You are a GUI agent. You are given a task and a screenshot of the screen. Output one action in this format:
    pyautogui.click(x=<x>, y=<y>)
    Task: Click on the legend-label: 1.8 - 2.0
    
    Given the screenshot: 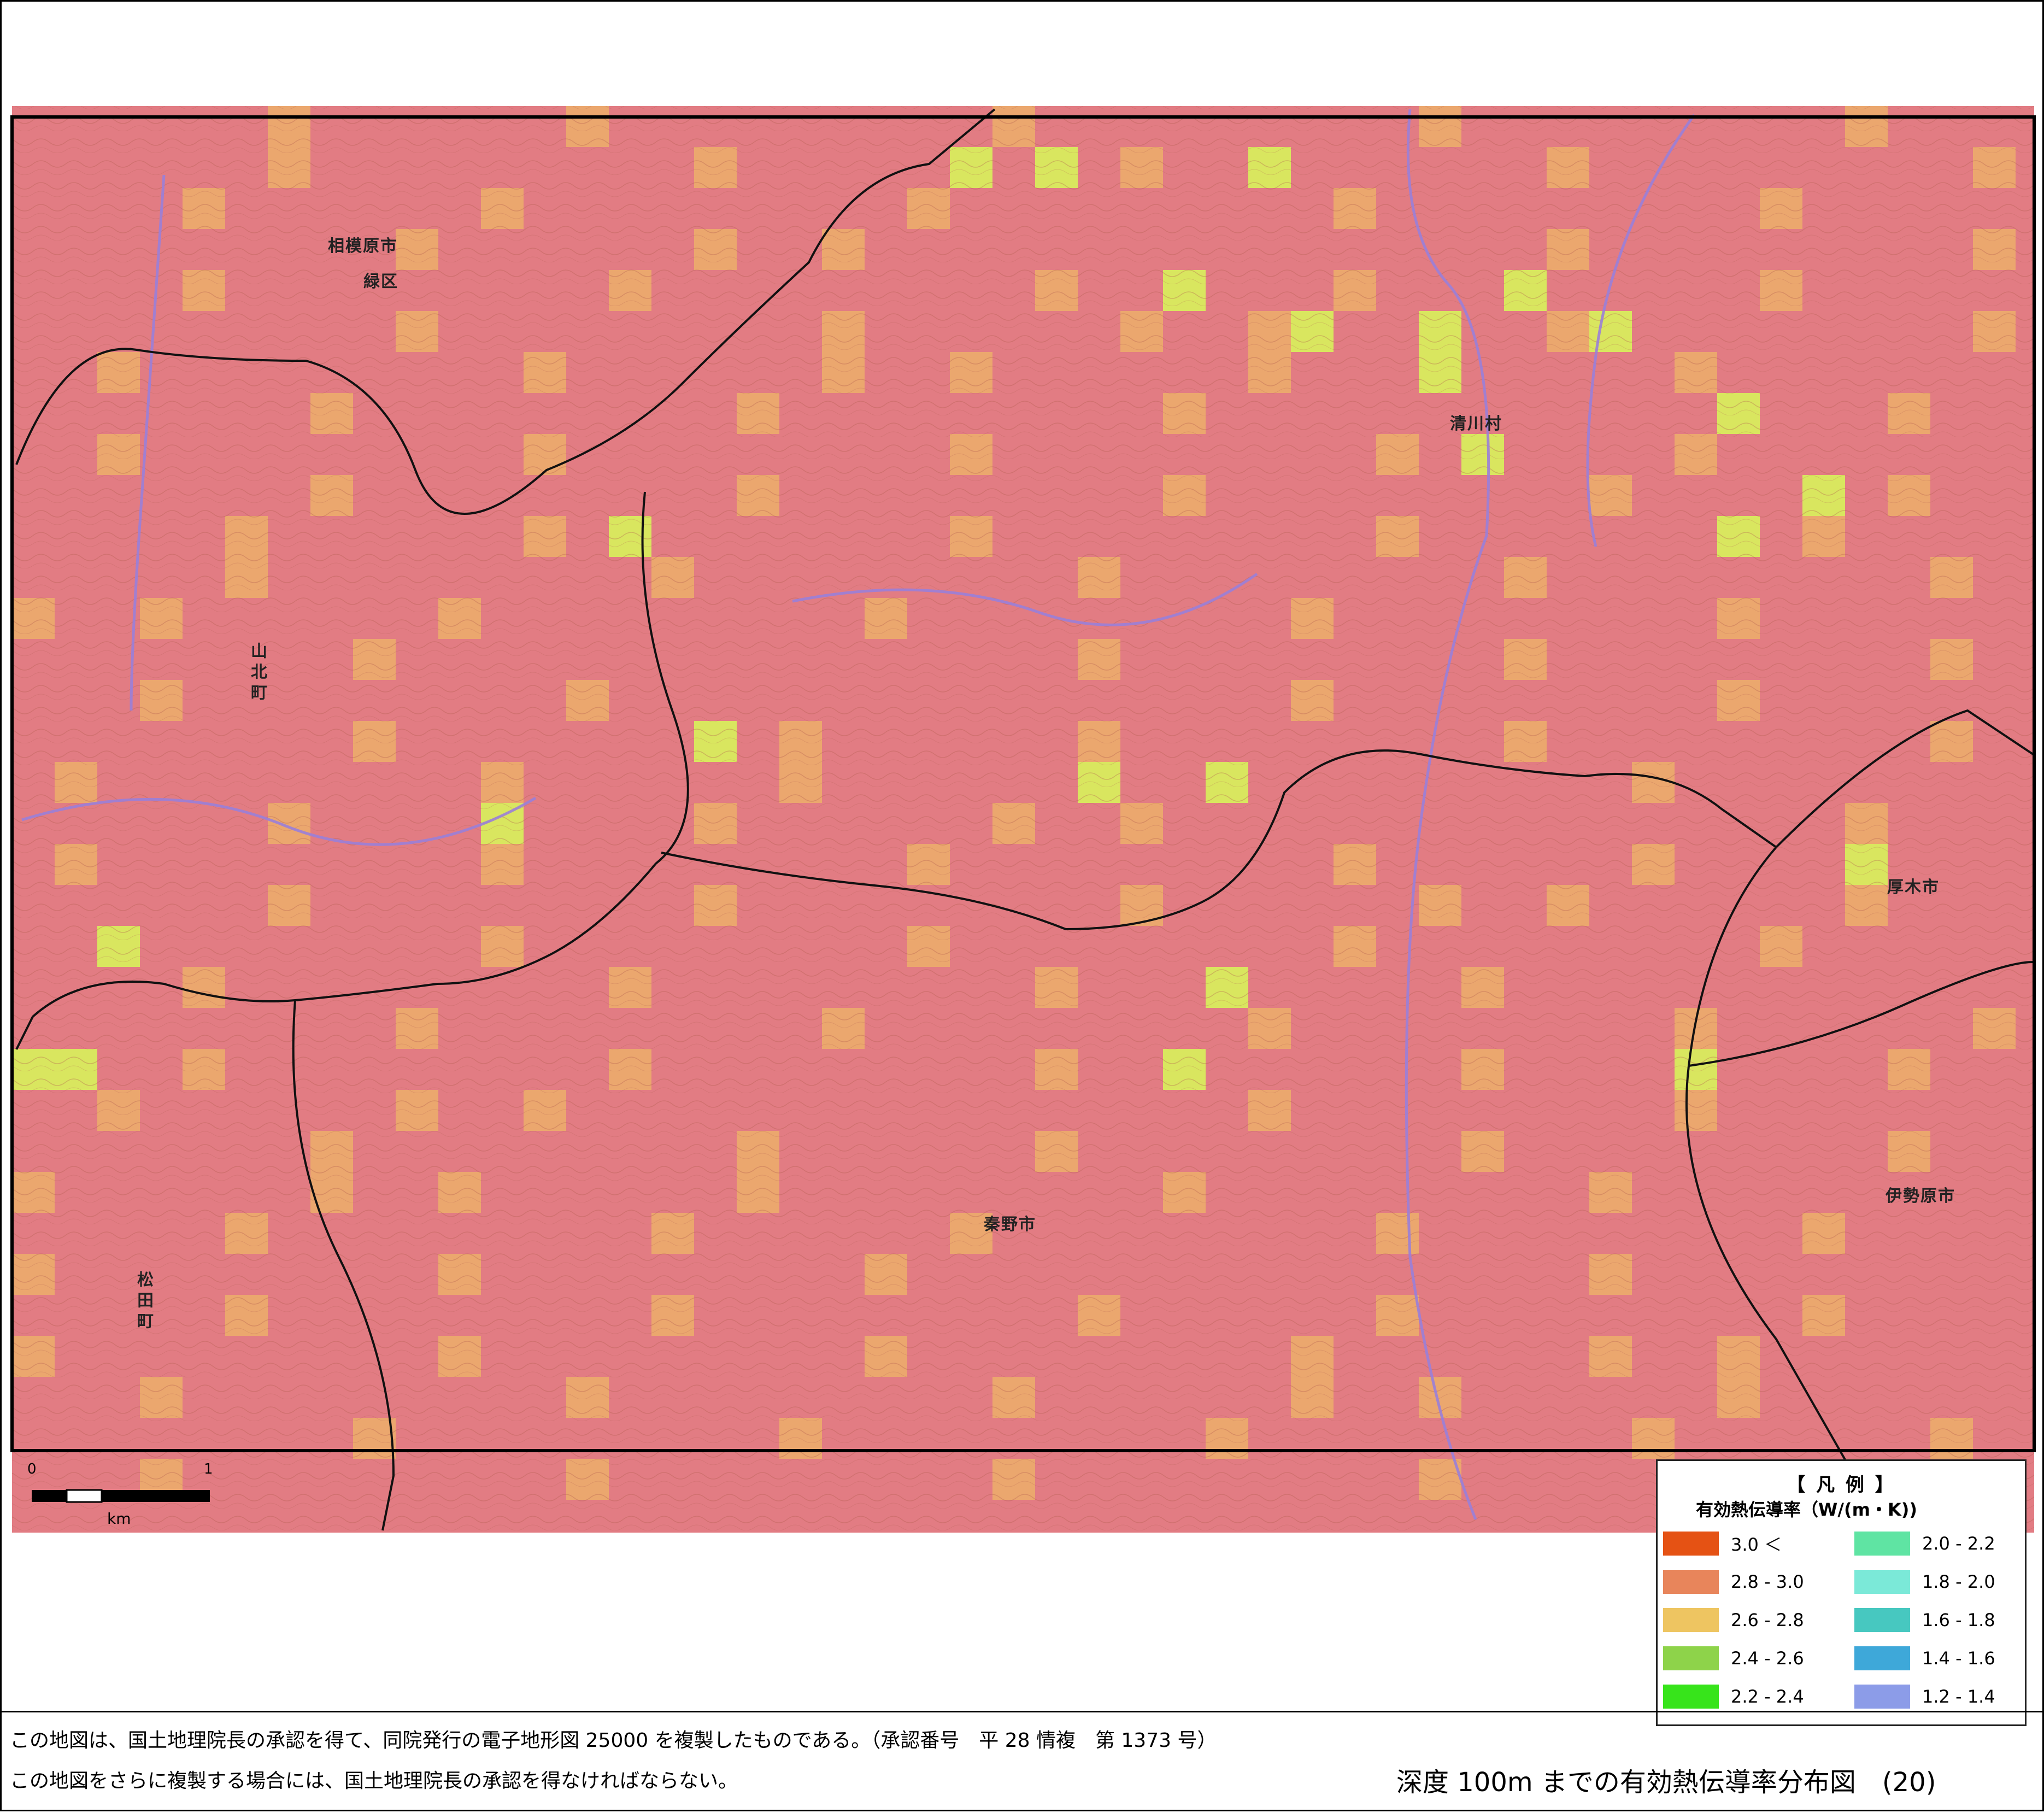 What is the action you would take?
    pyautogui.click(x=1958, y=1582)
    